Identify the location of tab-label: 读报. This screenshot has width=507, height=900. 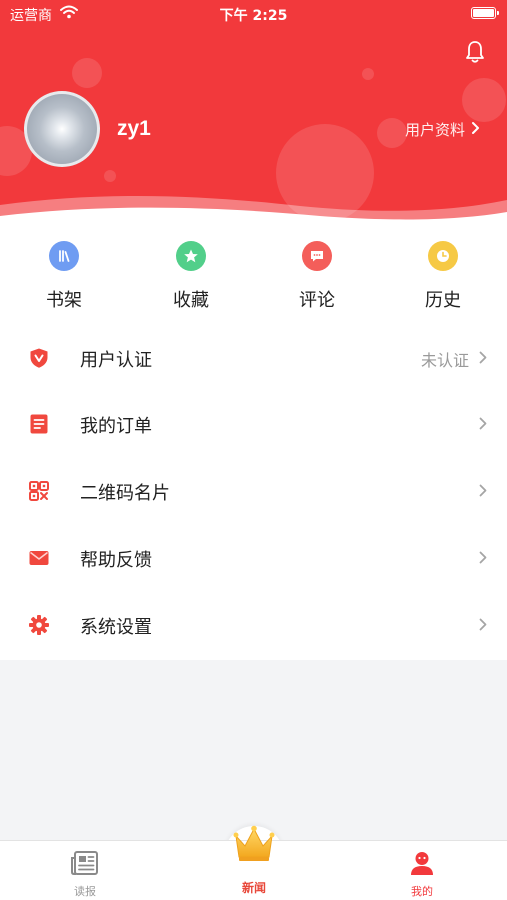
(85, 891).